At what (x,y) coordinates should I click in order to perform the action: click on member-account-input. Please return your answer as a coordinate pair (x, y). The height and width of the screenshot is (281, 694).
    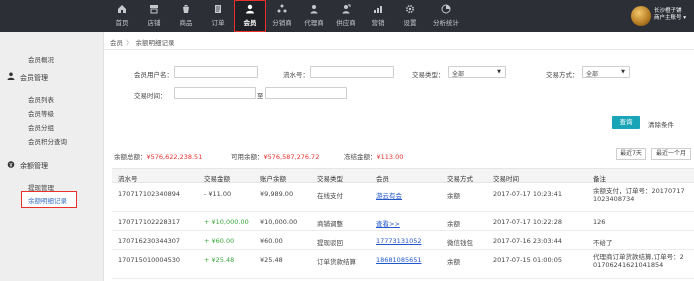
    Looking at the image, I should click on (216, 72).